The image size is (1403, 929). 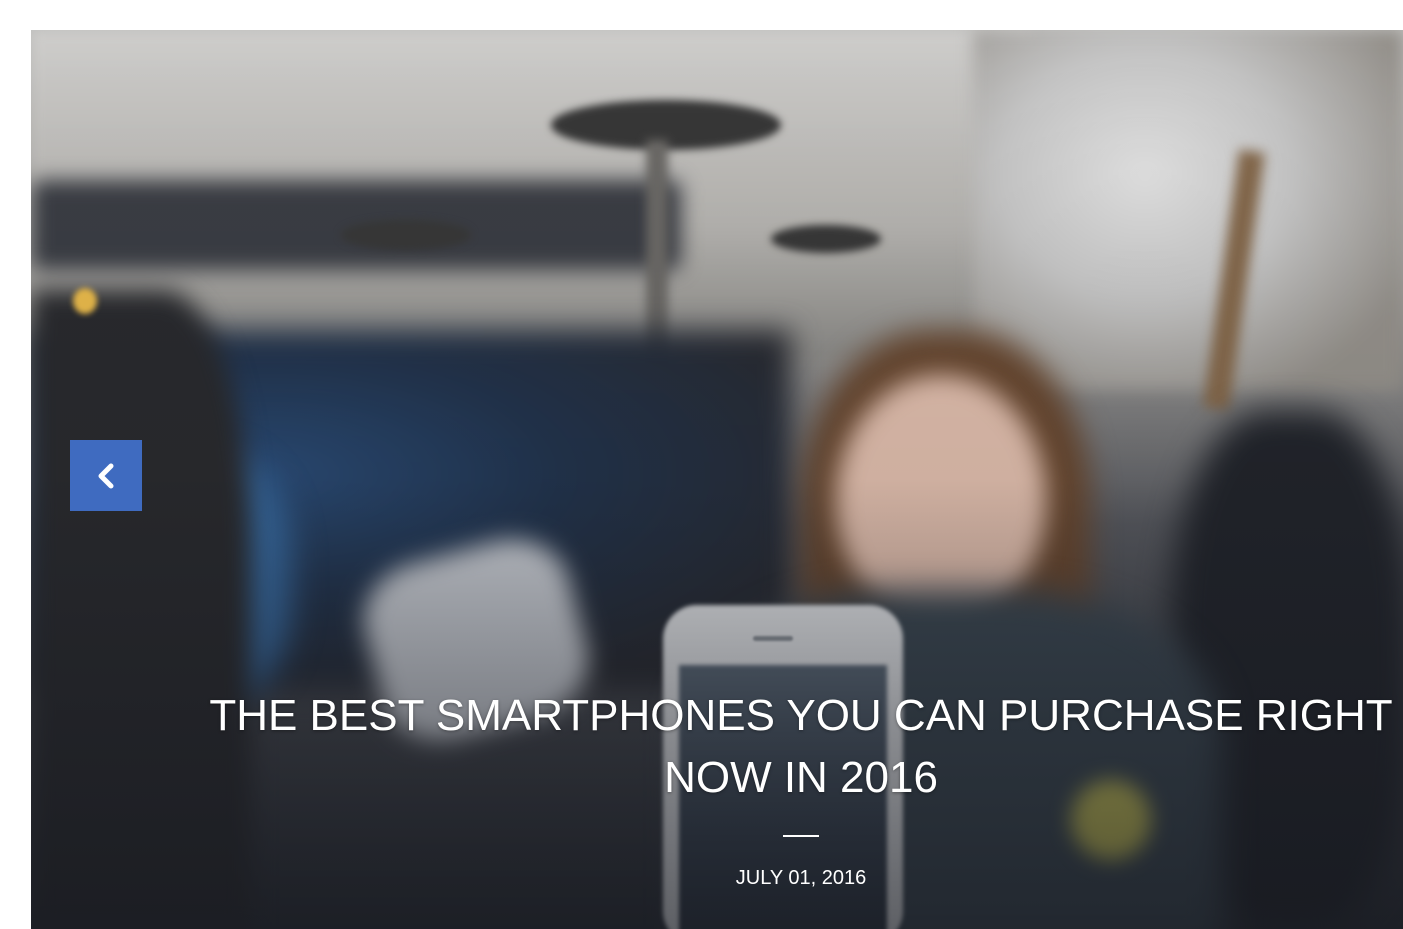 What do you see at coordinates (801, 836) in the screenshot?
I see `title-divider` at bounding box center [801, 836].